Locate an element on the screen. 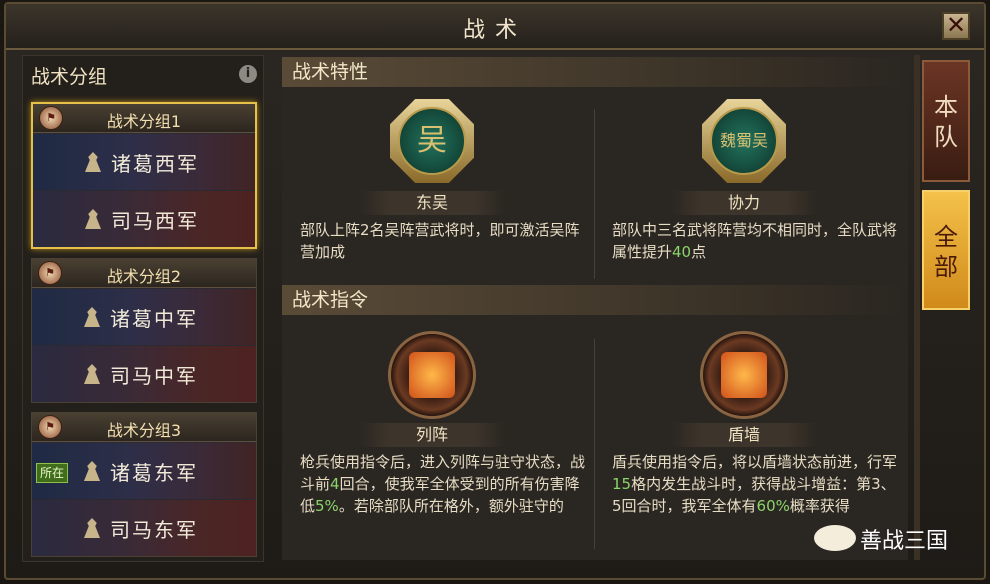 This screenshot has height=584, width=990. desc-text: 概率获得 is located at coordinates (819, 506).